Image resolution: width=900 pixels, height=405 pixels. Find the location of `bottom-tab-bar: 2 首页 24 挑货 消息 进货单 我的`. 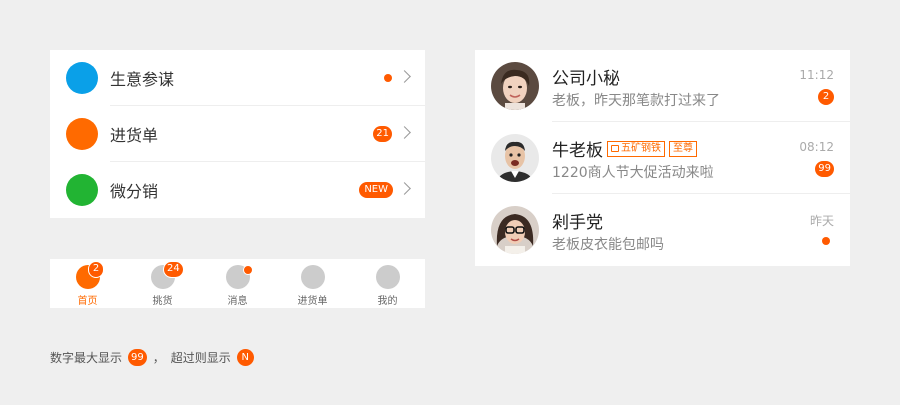

bottom-tab-bar: 2 首页 24 挑货 消息 进货单 我的 is located at coordinates (237, 283).